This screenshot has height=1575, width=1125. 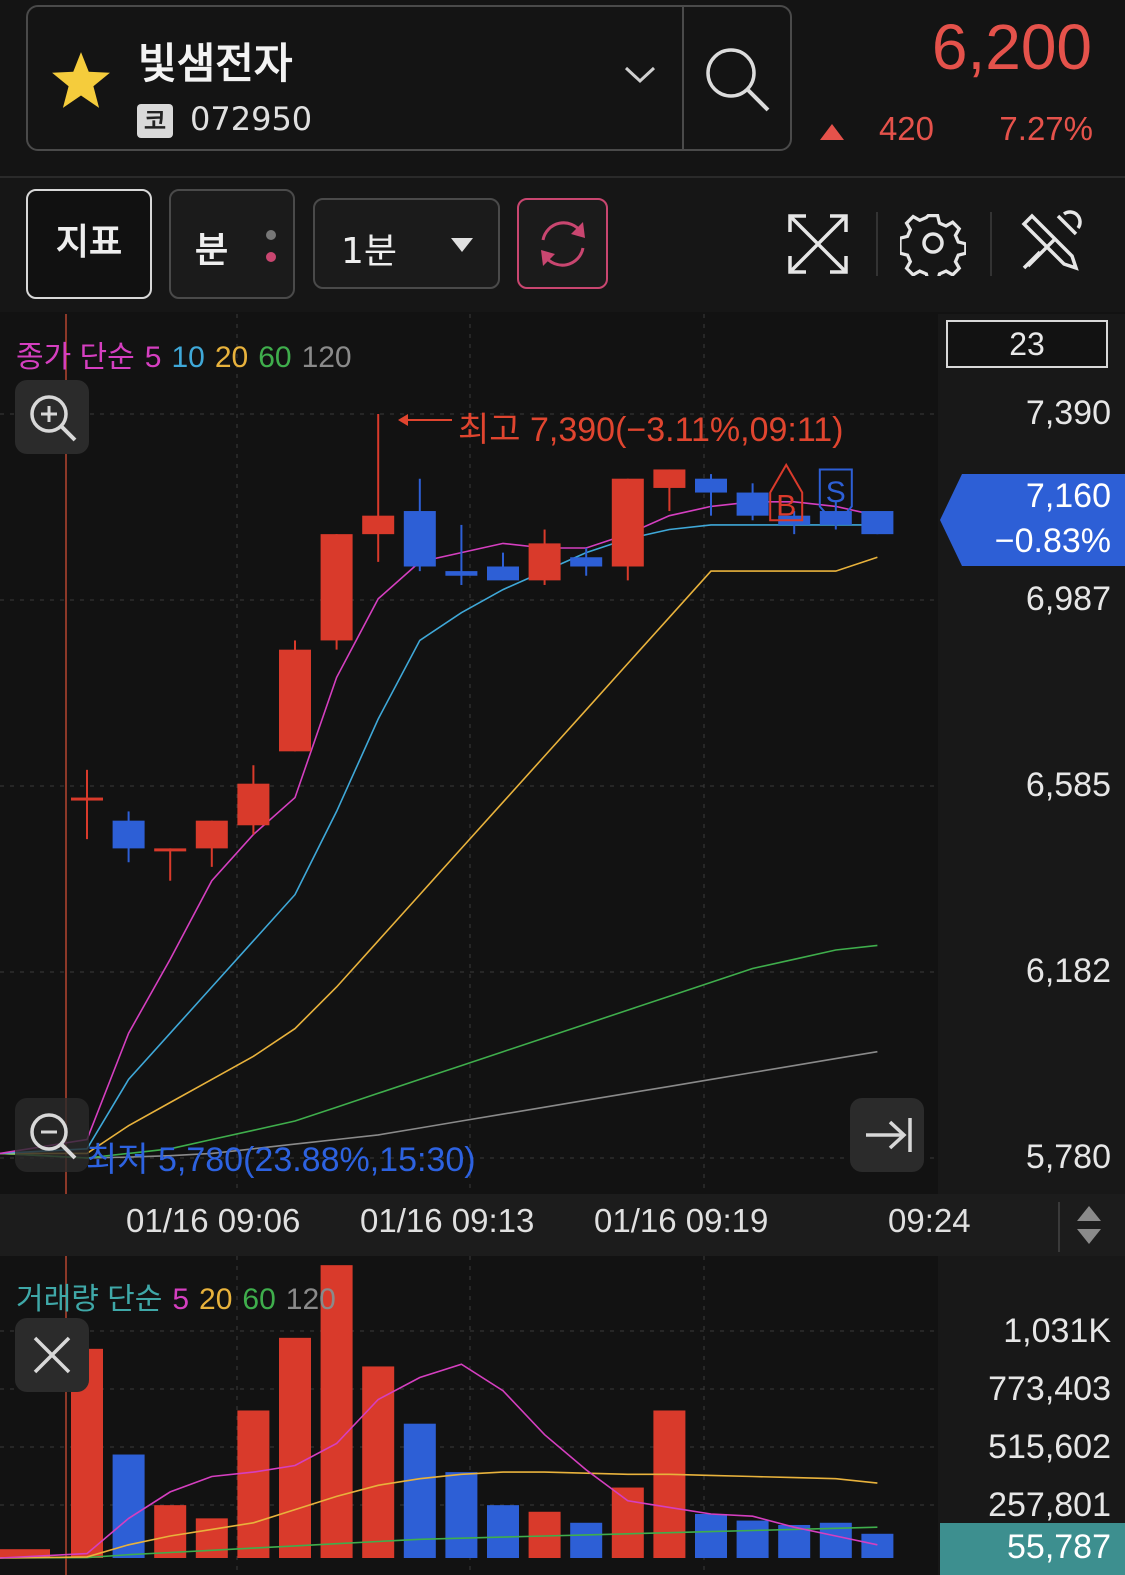 I want to click on x-tick-label: 01/16 09:13, so click(x=447, y=1220).